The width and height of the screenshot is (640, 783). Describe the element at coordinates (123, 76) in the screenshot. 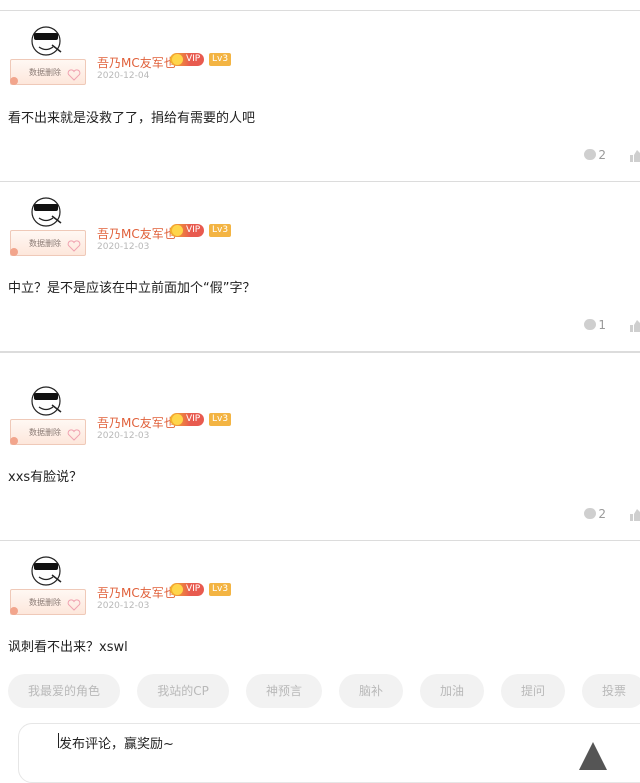

I see `post-date: 2020-12-04` at that location.